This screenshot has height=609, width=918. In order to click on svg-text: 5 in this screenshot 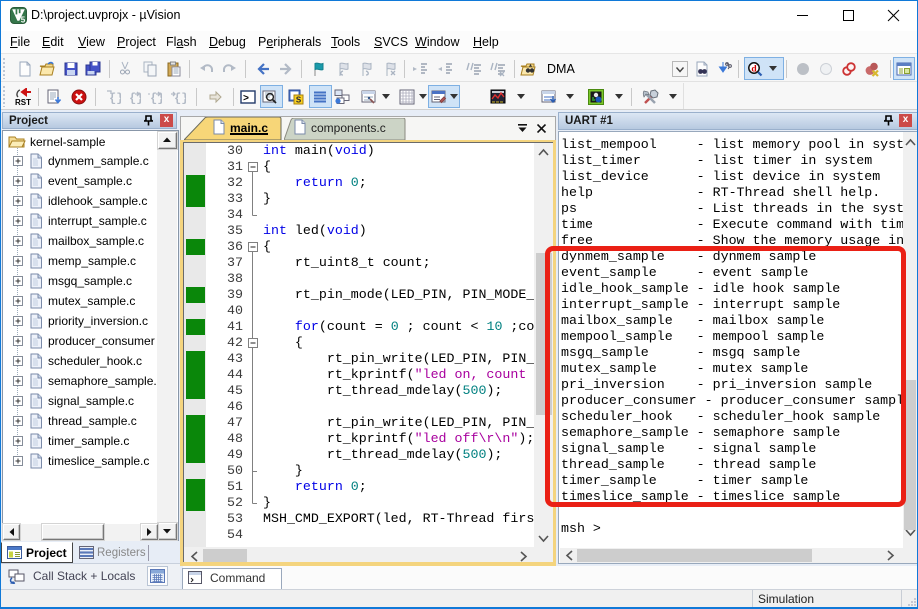, I will do `click(23, 20)`.